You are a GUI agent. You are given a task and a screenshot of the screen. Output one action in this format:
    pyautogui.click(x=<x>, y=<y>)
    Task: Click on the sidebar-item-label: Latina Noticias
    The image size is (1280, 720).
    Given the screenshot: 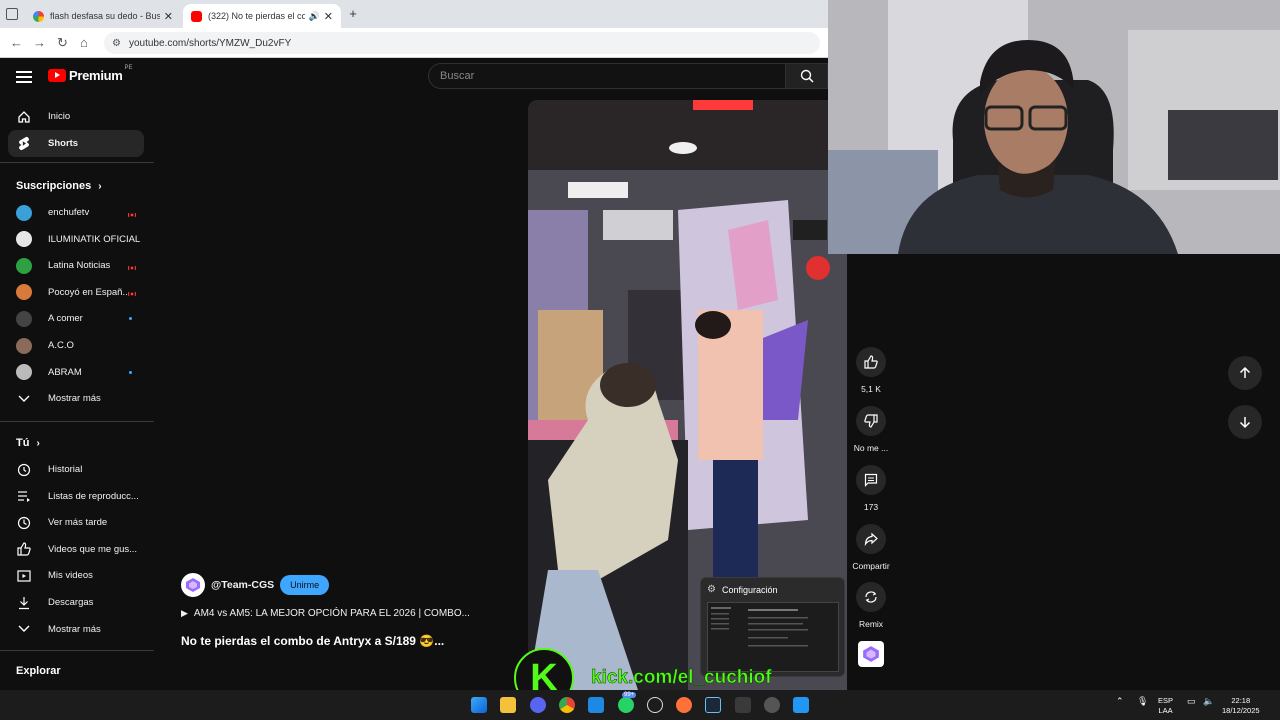 What is the action you would take?
    pyautogui.click(x=79, y=266)
    